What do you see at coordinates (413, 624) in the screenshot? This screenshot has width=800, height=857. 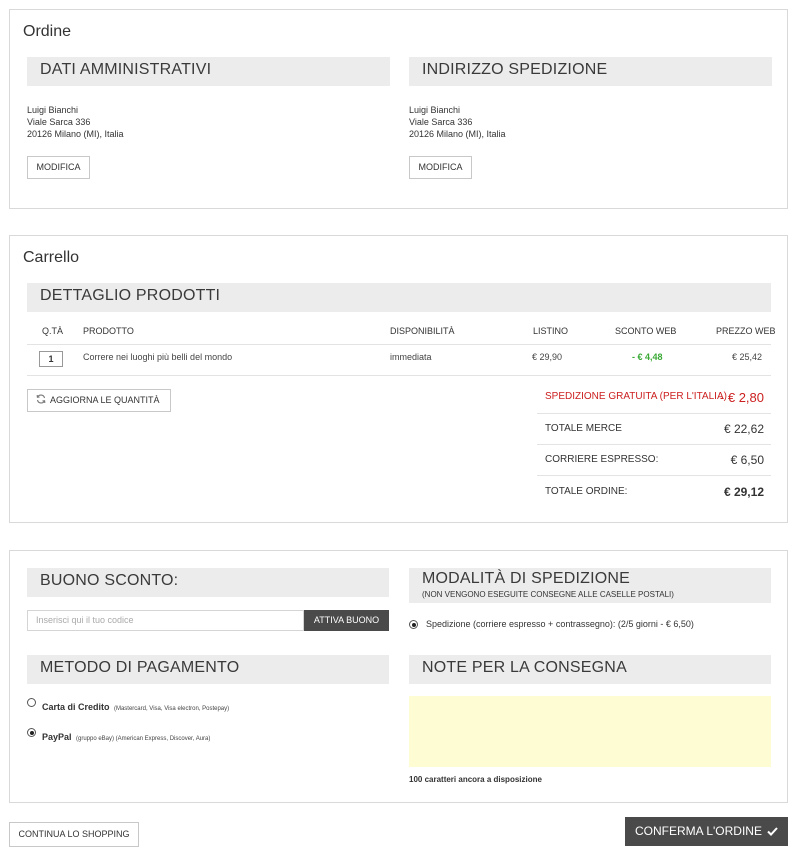 I see `shipping-option-radio` at bounding box center [413, 624].